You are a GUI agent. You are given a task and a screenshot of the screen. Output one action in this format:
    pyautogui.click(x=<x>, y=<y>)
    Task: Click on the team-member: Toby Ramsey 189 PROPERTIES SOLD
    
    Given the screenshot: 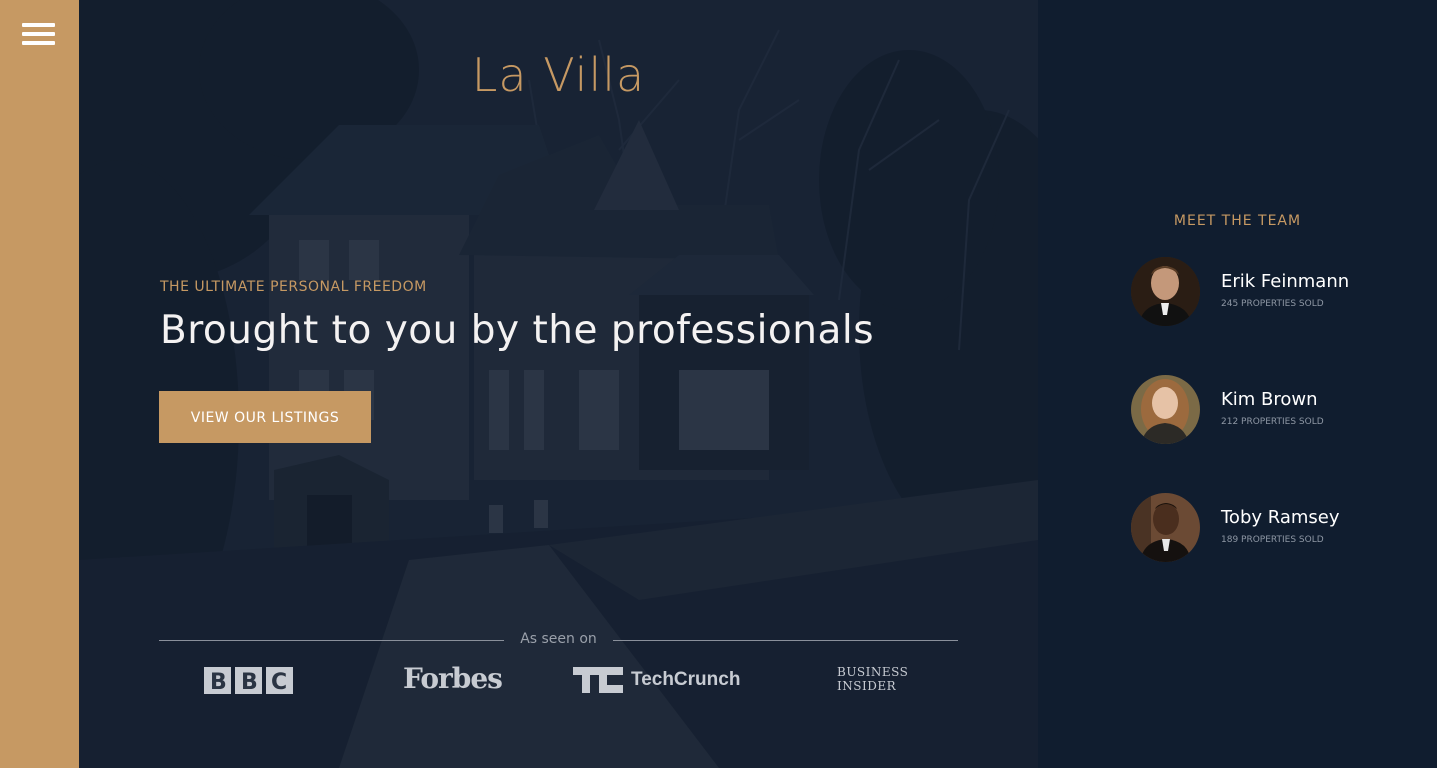 What is the action you would take?
    pyautogui.click(x=1261, y=528)
    